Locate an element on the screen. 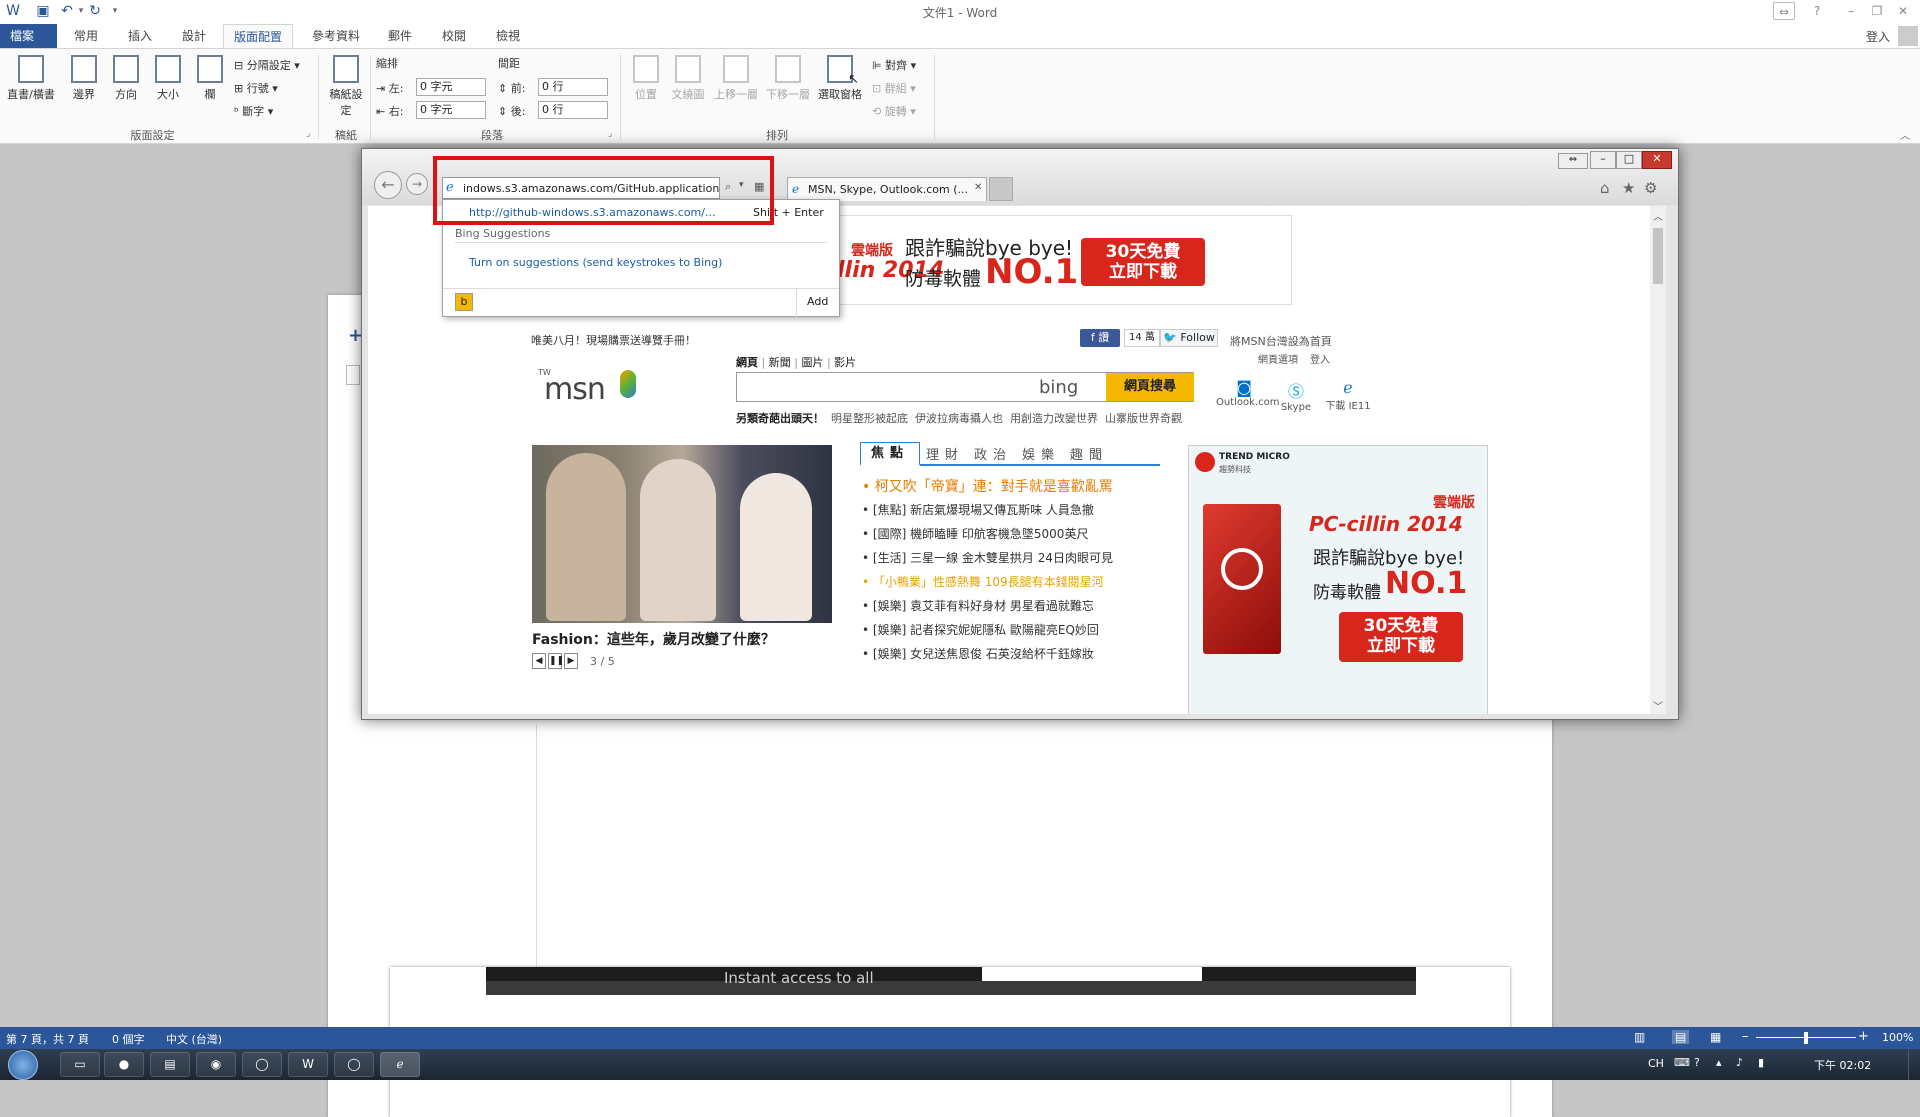  ad-promo-button: 30天免費 立即下載 is located at coordinates (1143, 262).